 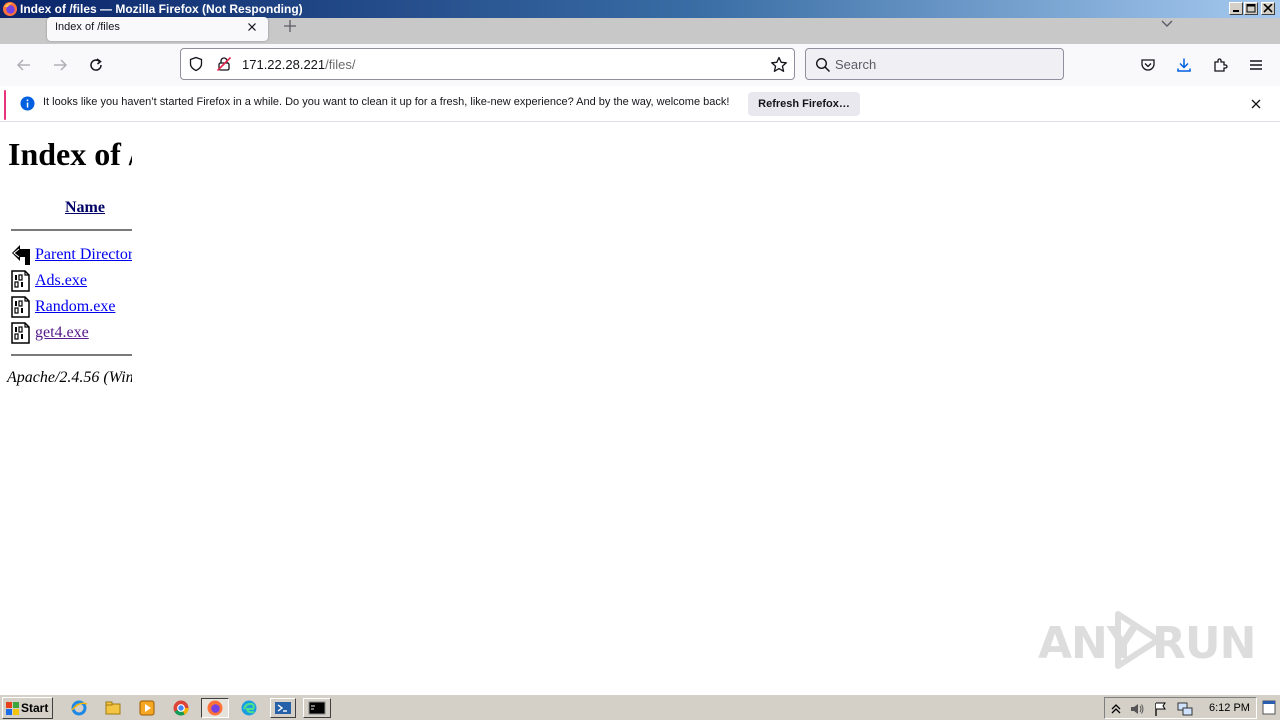 I want to click on hamburger-menu-icon, so click(x=1256, y=65).